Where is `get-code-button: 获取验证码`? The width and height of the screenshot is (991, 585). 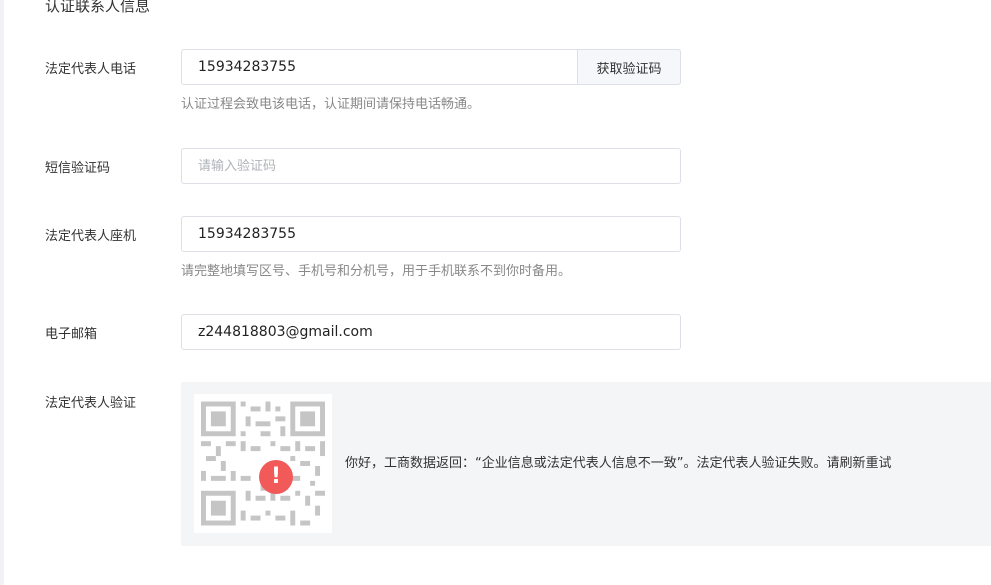
get-code-button: 获取验证码 is located at coordinates (629, 67).